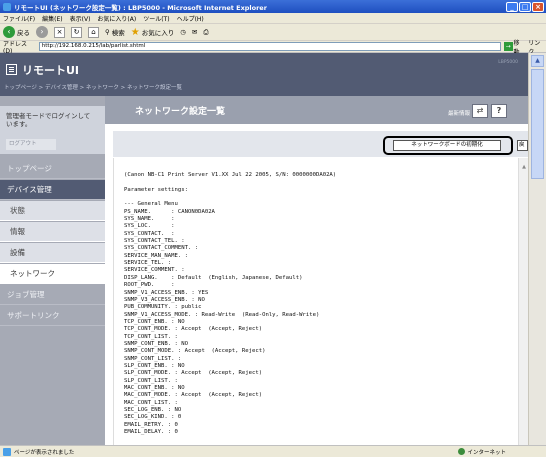  I want to click on favorites-label: お気に入り, so click(158, 33).